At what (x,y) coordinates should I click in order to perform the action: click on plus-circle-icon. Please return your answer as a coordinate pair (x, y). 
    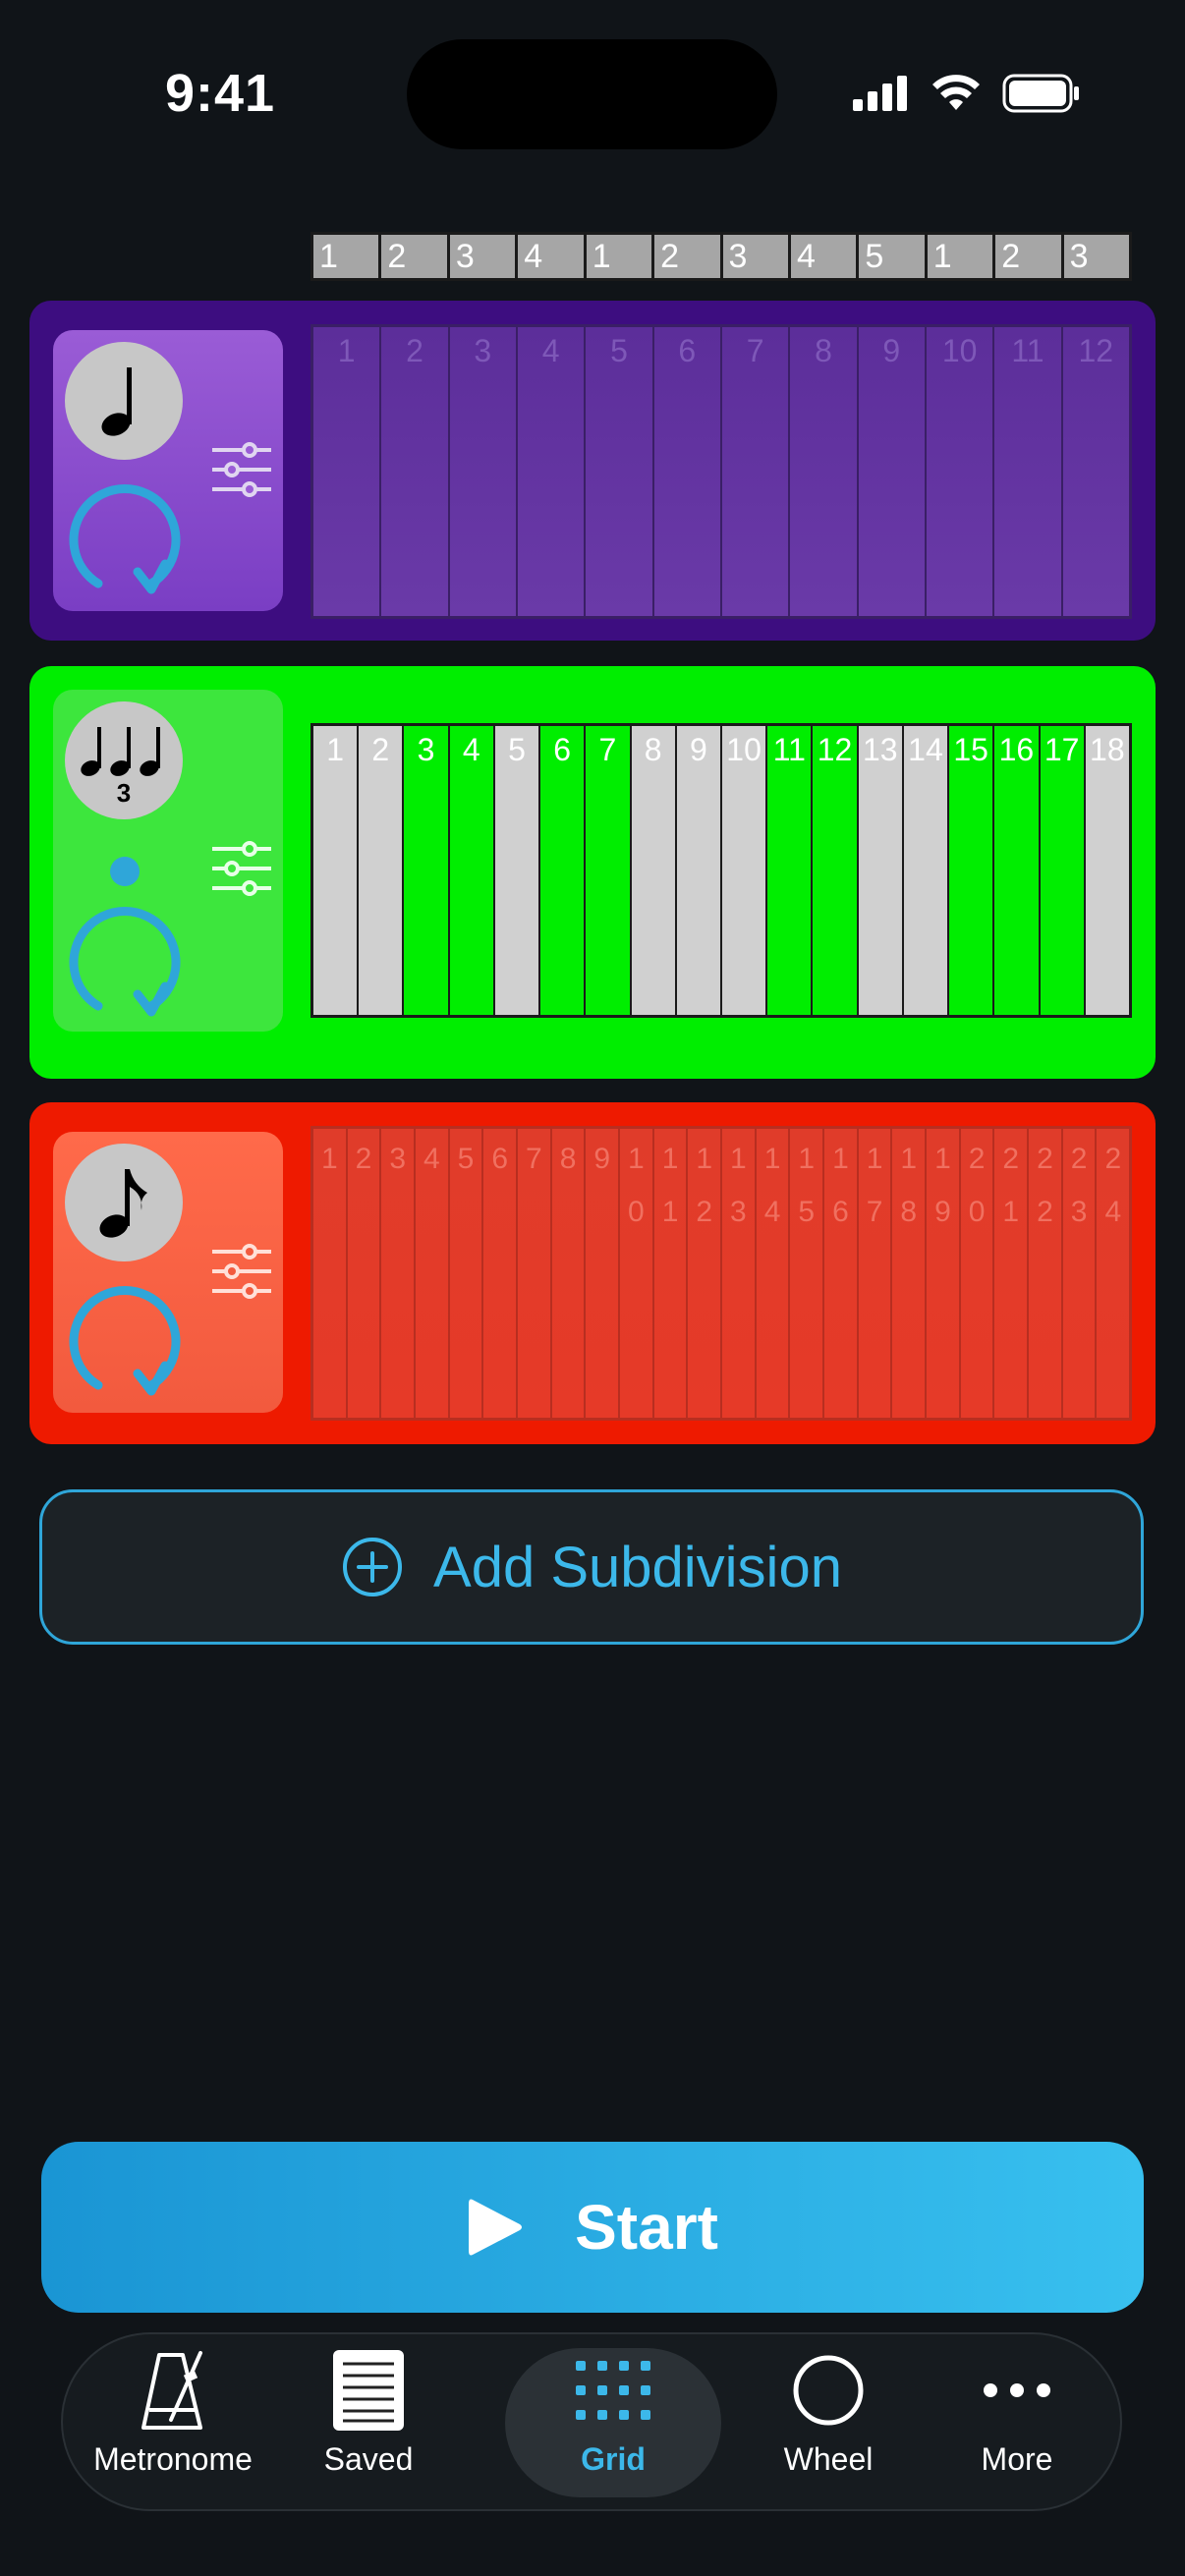
    Looking at the image, I should click on (373, 1567).